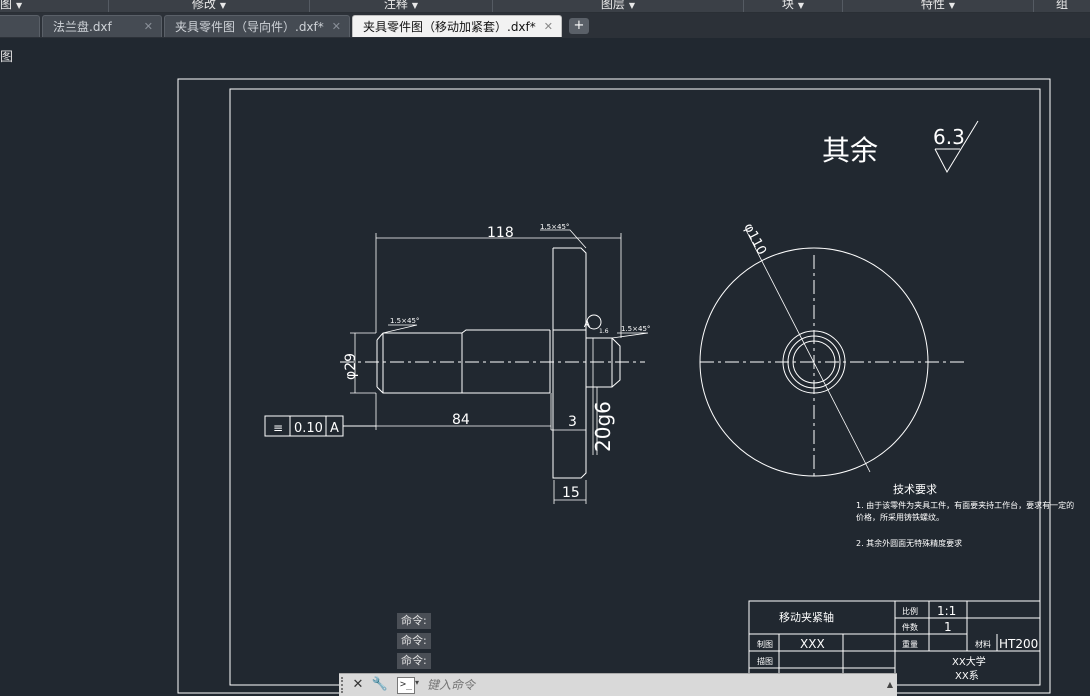 This screenshot has width=1090, height=696. What do you see at coordinates (965, 505) in the screenshot?
I see `tech-req-line1a: 1. 由于该零件为夹具工件，有面要夹持工作台，要求有一定的` at bounding box center [965, 505].